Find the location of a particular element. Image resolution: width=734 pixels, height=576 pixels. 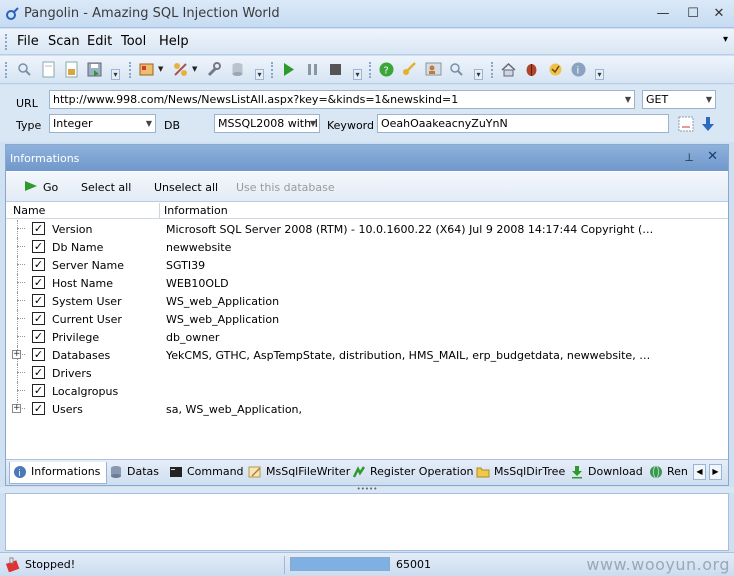

toolbar-grip is located at coordinates (6, 70).